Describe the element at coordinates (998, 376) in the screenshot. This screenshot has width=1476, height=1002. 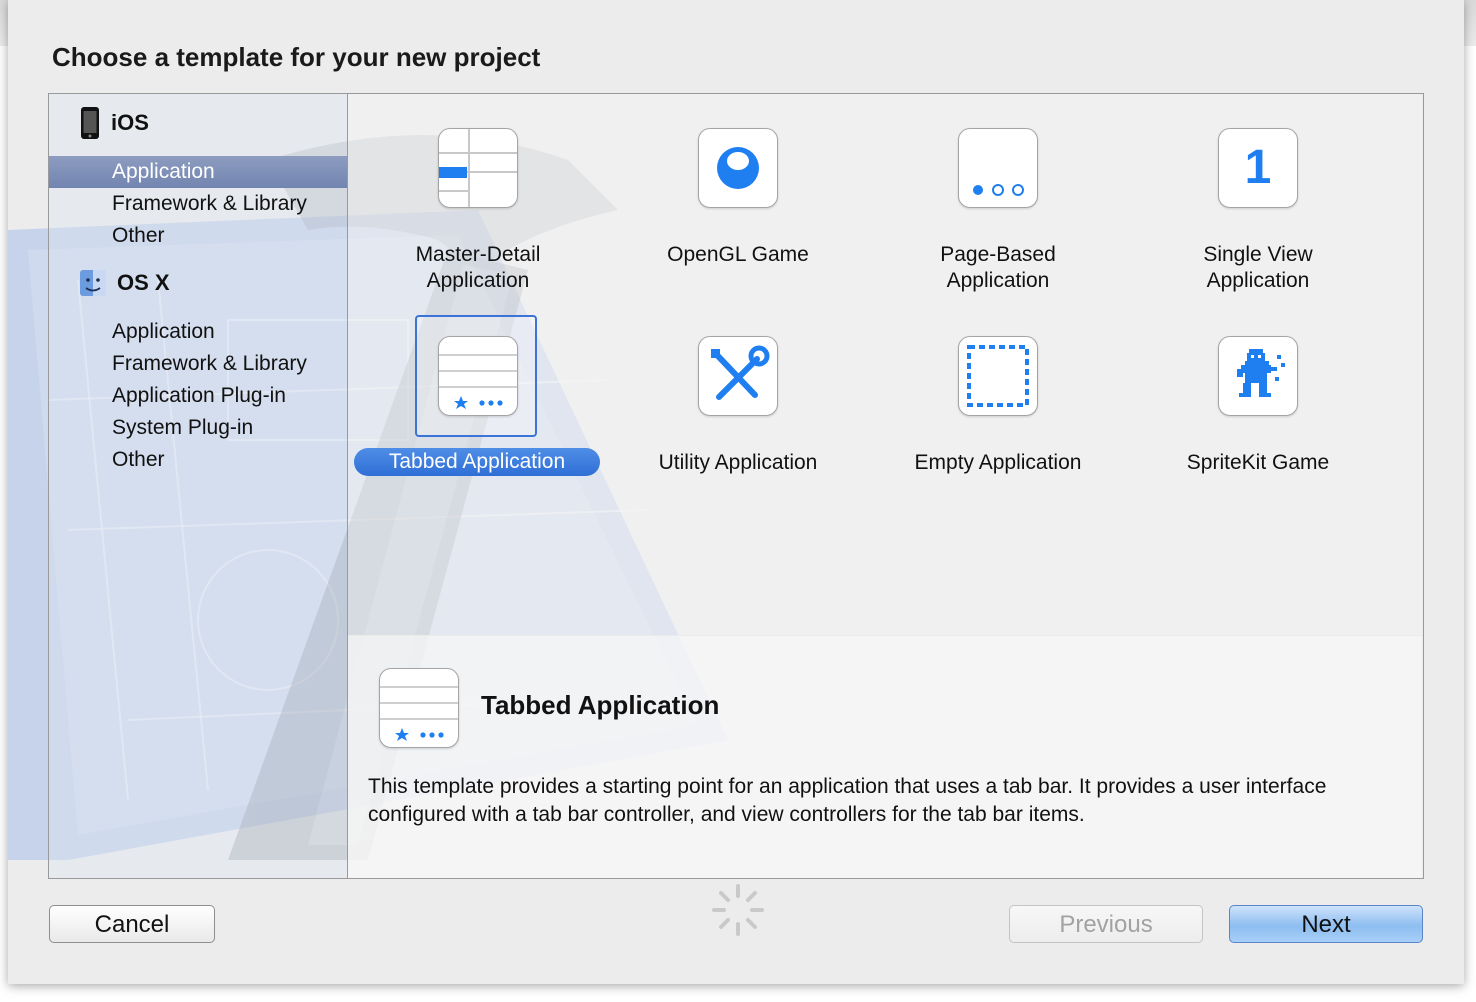
I see `empty-icon` at that location.